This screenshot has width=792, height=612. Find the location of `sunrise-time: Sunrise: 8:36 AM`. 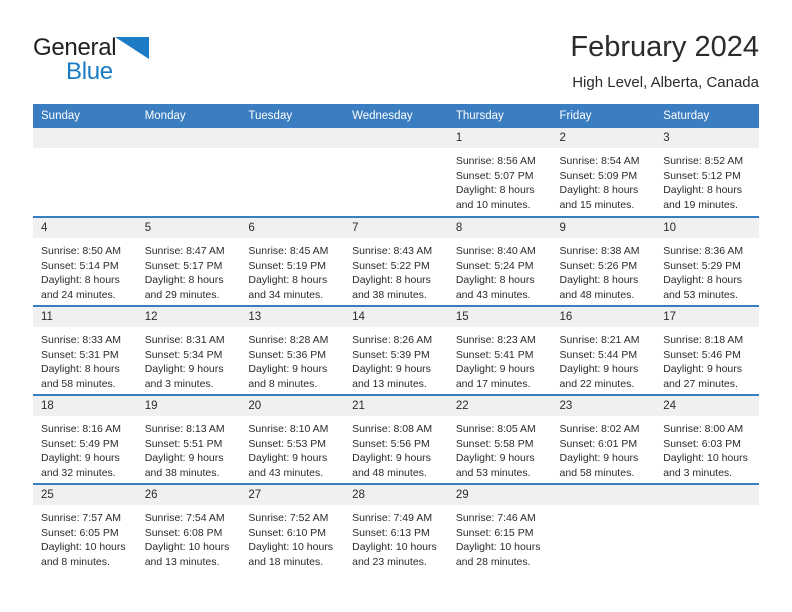

sunrise-time: Sunrise: 8:36 AM is located at coordinates (703, 251).